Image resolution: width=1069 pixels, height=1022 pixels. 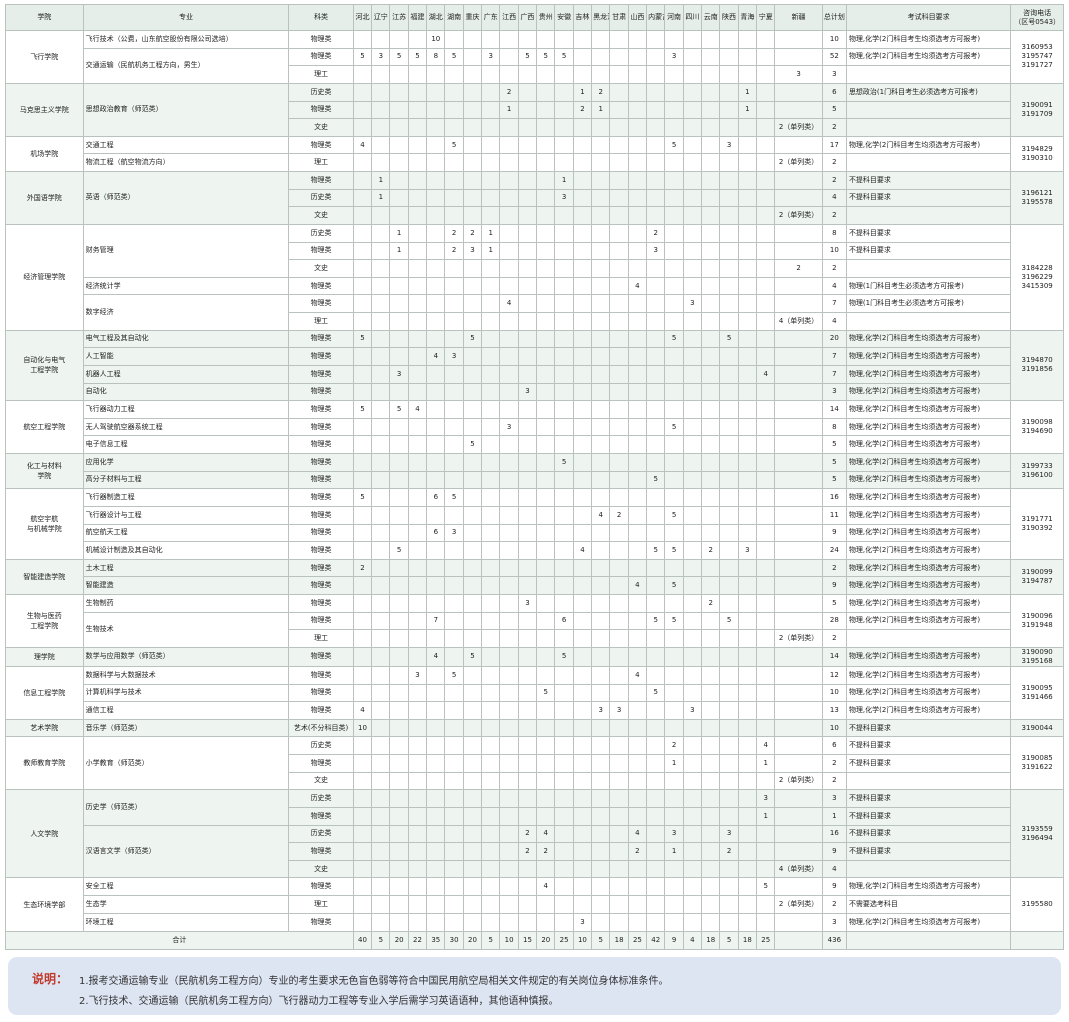 I want to click on header-province: 江苏, so click(x=399, y=17).